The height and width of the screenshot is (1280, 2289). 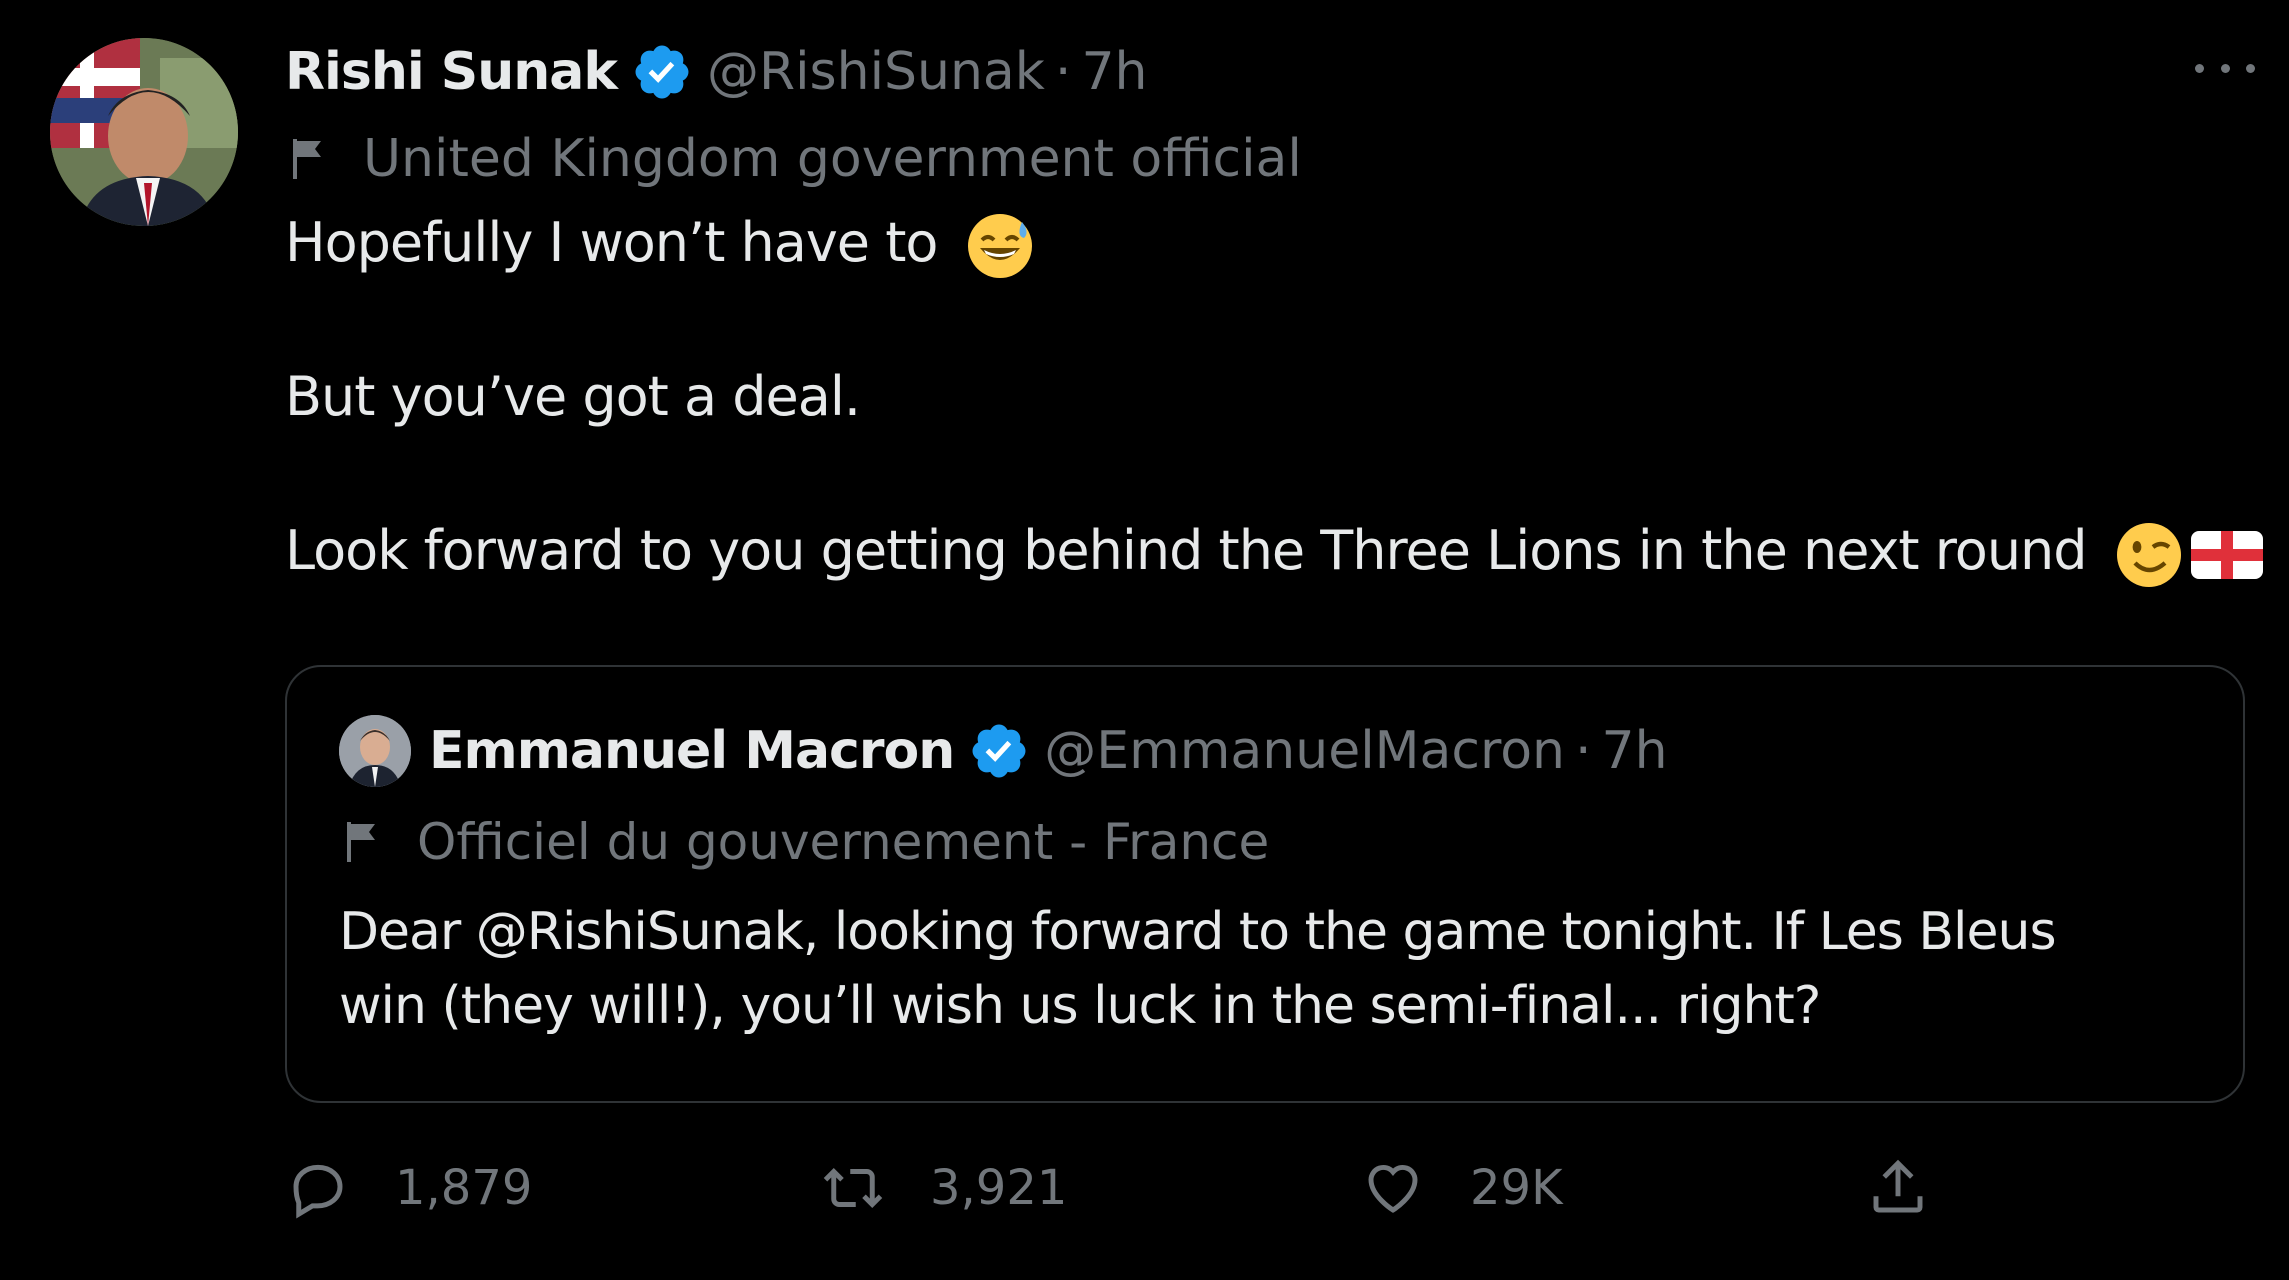 What do you see at coordinates (1114, 72) in the screenshot?
I see `tweet-time: 7h` at bounding box center [1114, 72].